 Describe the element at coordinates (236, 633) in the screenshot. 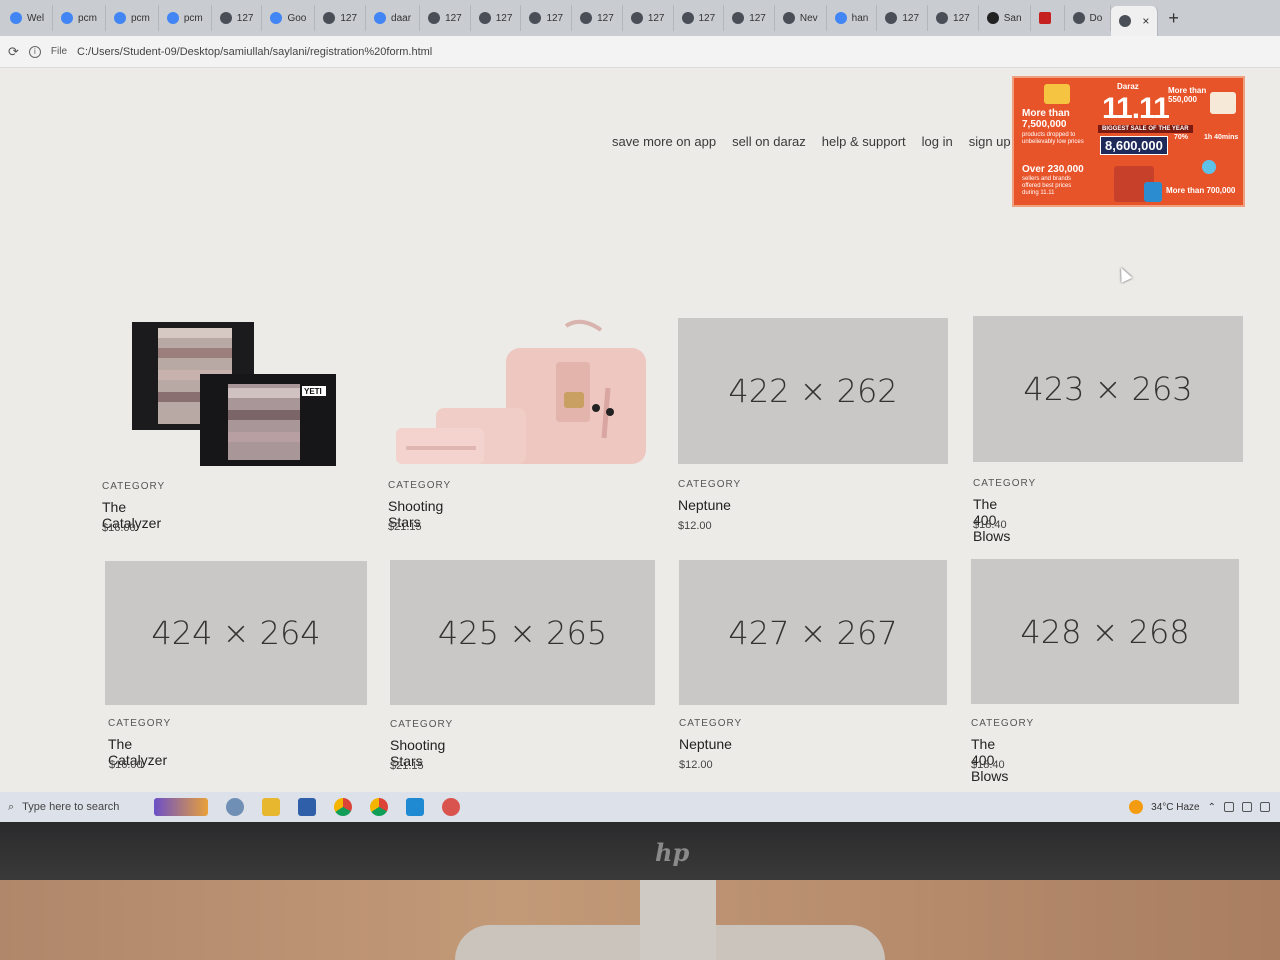

I see `product-image-placeholder: 424 × 264` at that location.